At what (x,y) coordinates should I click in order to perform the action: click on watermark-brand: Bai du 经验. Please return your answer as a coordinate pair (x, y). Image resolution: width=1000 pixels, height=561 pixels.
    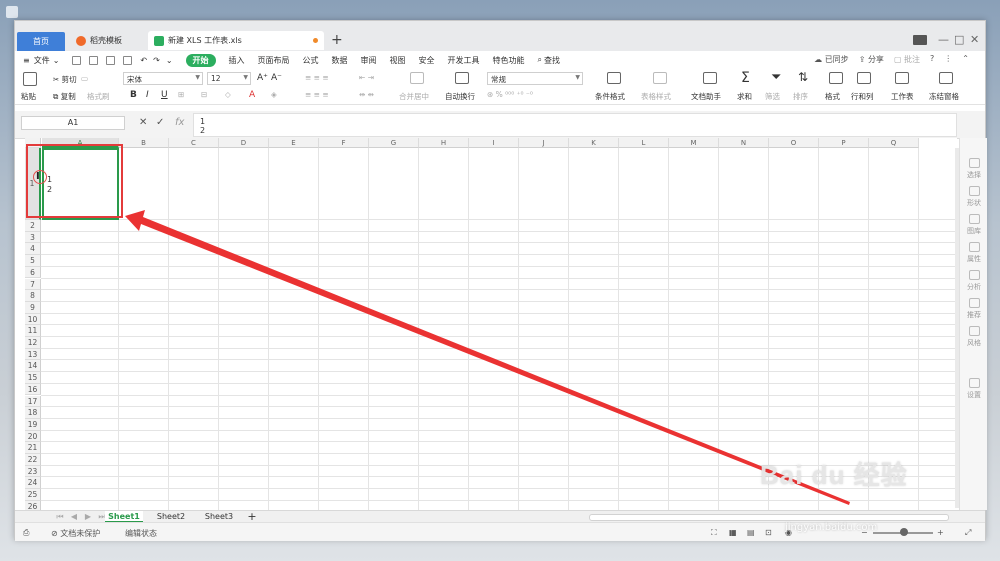
    Looking at the image, I should click on (834, 475).